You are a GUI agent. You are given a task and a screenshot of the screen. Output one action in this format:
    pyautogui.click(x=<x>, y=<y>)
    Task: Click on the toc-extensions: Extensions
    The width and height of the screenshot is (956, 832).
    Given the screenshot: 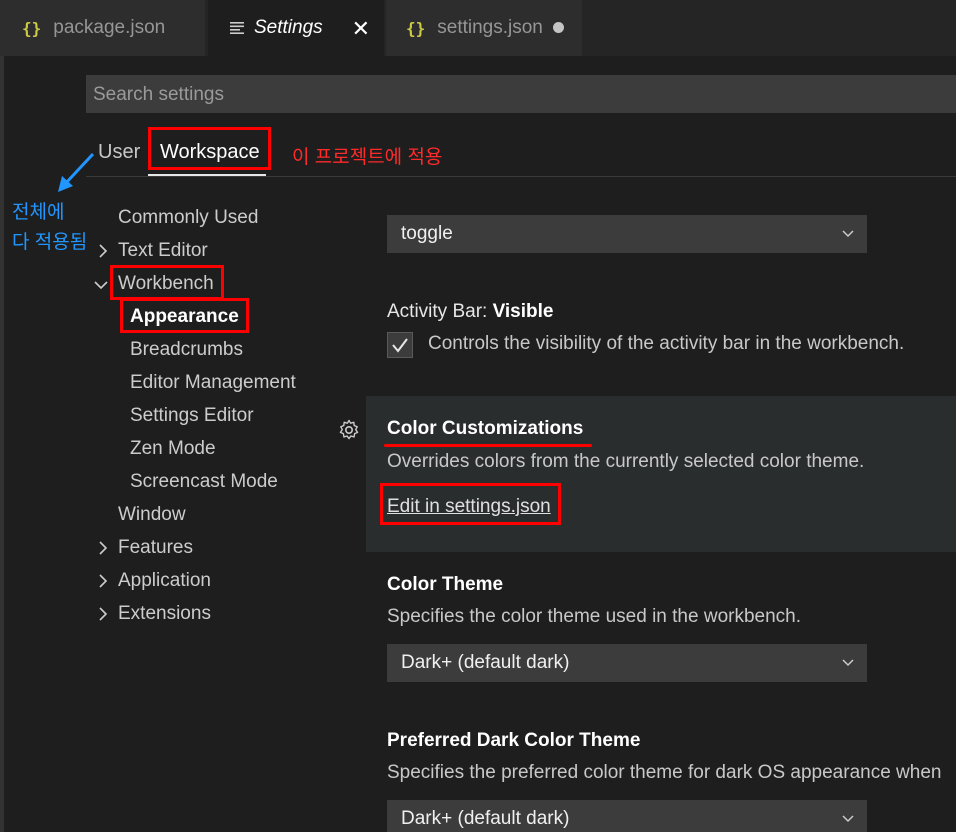 What is the action you would take?
    pyautogui.click(x=164, y=614)
    